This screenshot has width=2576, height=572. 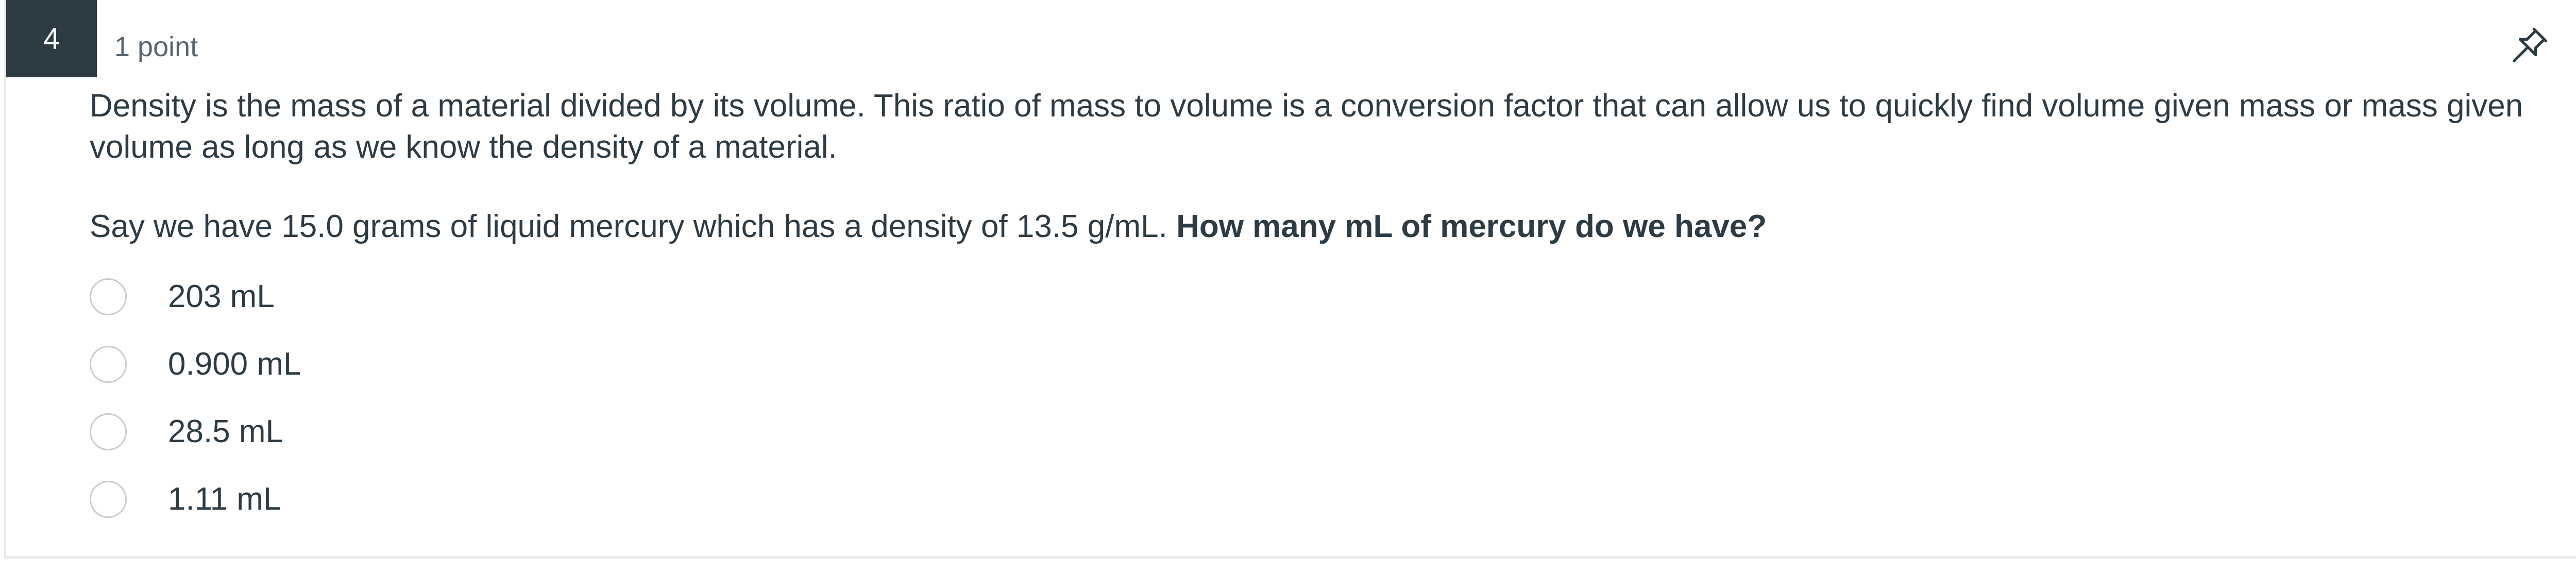 What do you see at coordinates (234, 364) in the screenshot?
I see `answer-label: 0.900 mL` at bounding box center [234, 364].